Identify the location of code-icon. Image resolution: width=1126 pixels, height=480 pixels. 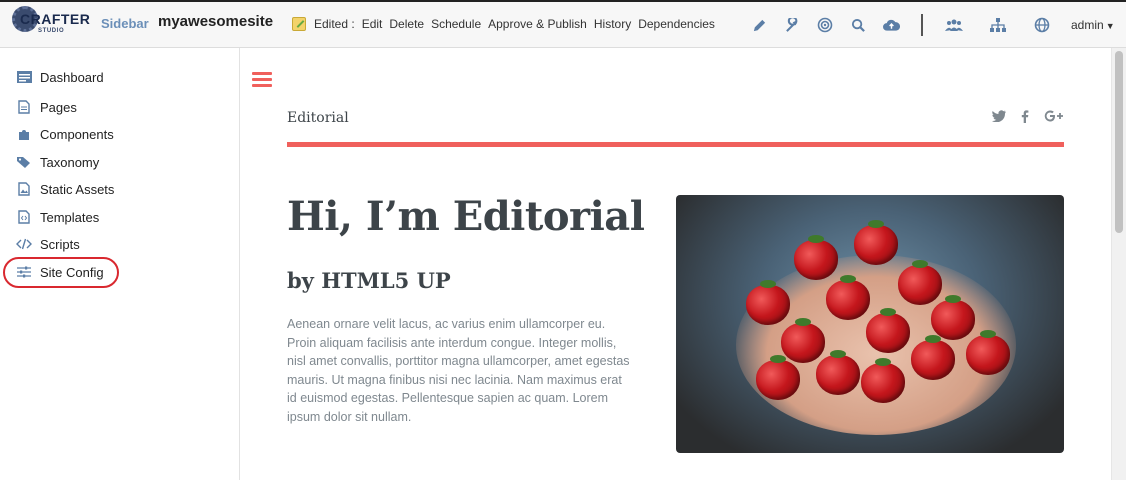
(24, 244).